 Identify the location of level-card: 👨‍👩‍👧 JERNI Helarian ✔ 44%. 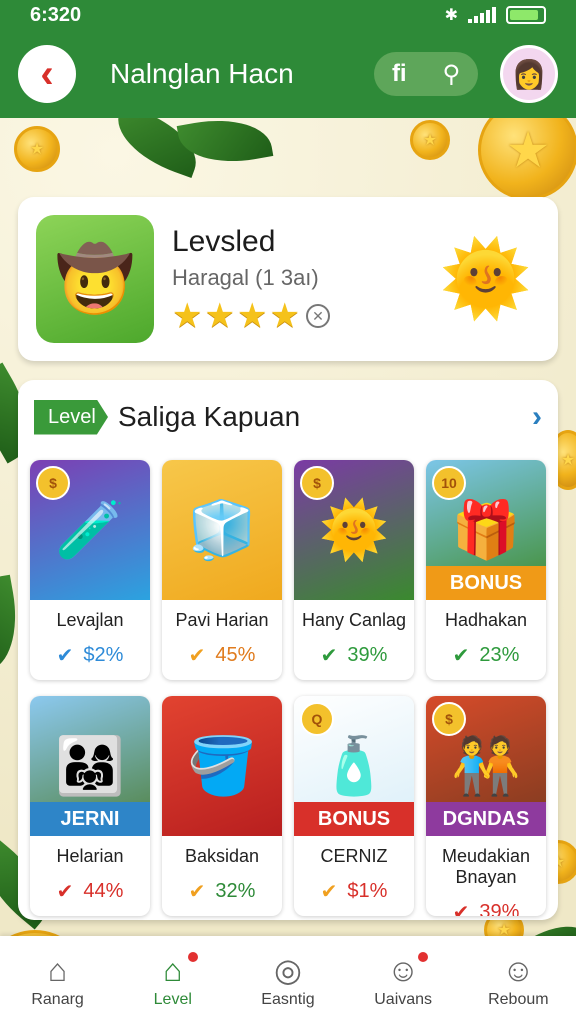
(90, 806).